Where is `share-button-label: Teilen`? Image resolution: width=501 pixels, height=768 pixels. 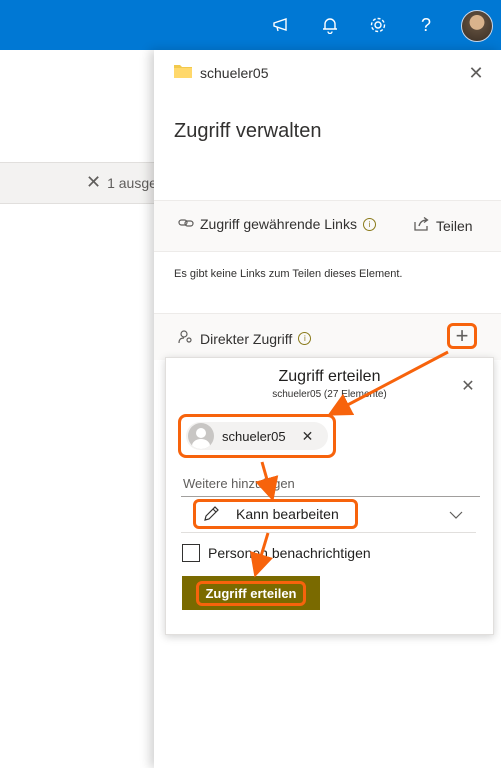 share-button-label: Teilen is located at coordinates (454, 225).